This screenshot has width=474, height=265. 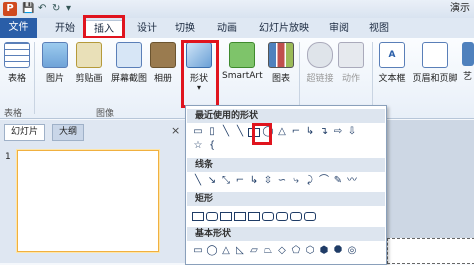 What do you see at coordinates (104, 29) in the screenshot?
I see `tab-insert: 插入` at bounding box center [104, 29].